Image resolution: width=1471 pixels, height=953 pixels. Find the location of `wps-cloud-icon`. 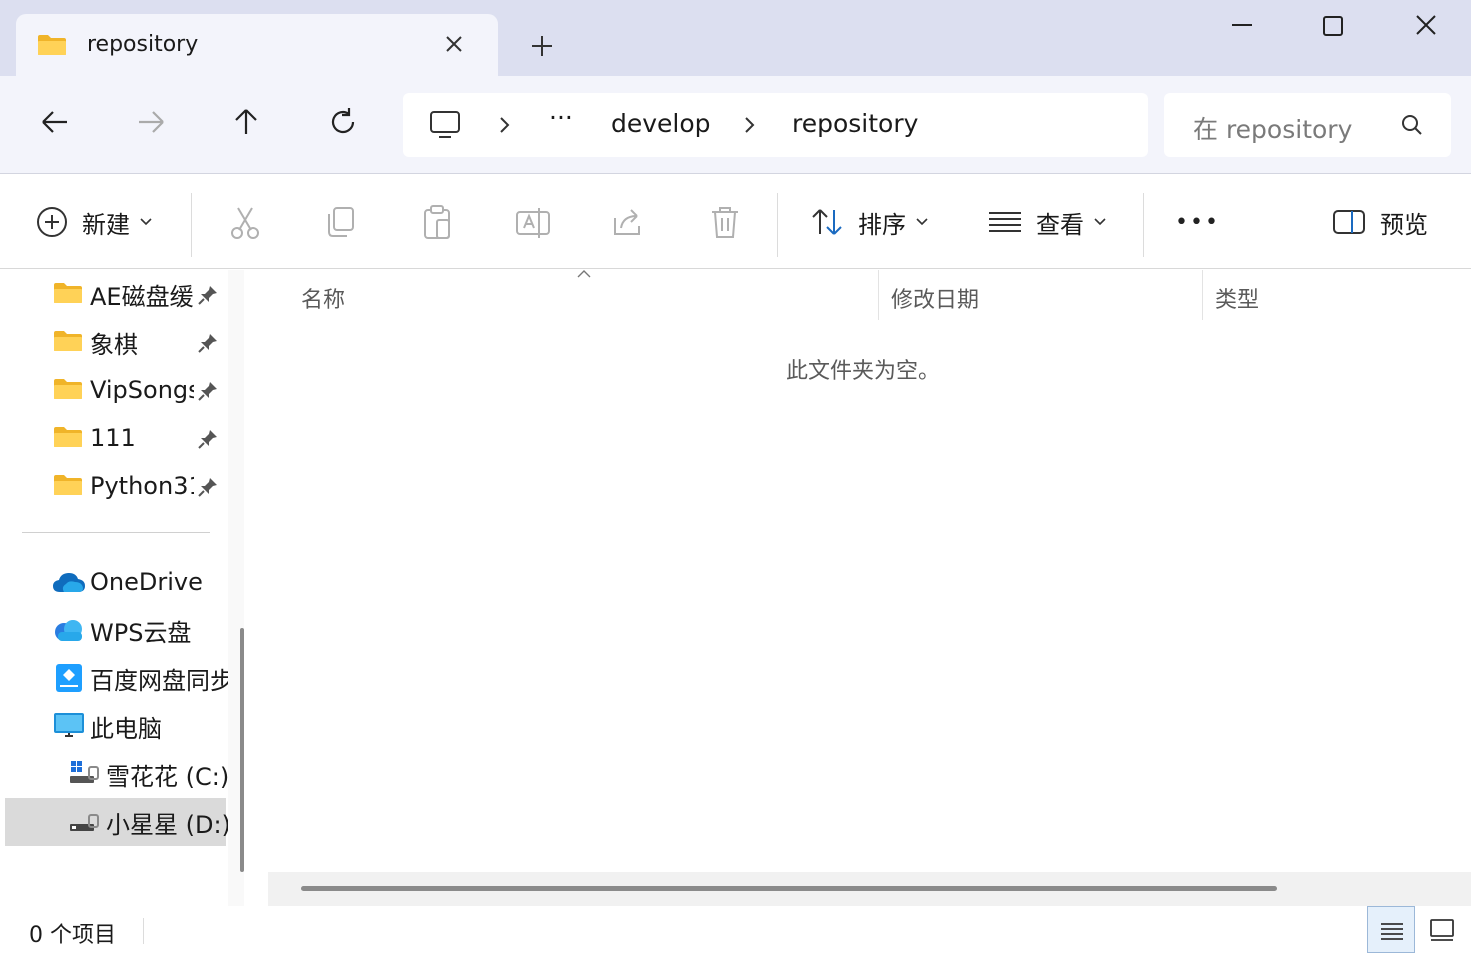

wps-cloud-icon is located at coordinates (68, 630).